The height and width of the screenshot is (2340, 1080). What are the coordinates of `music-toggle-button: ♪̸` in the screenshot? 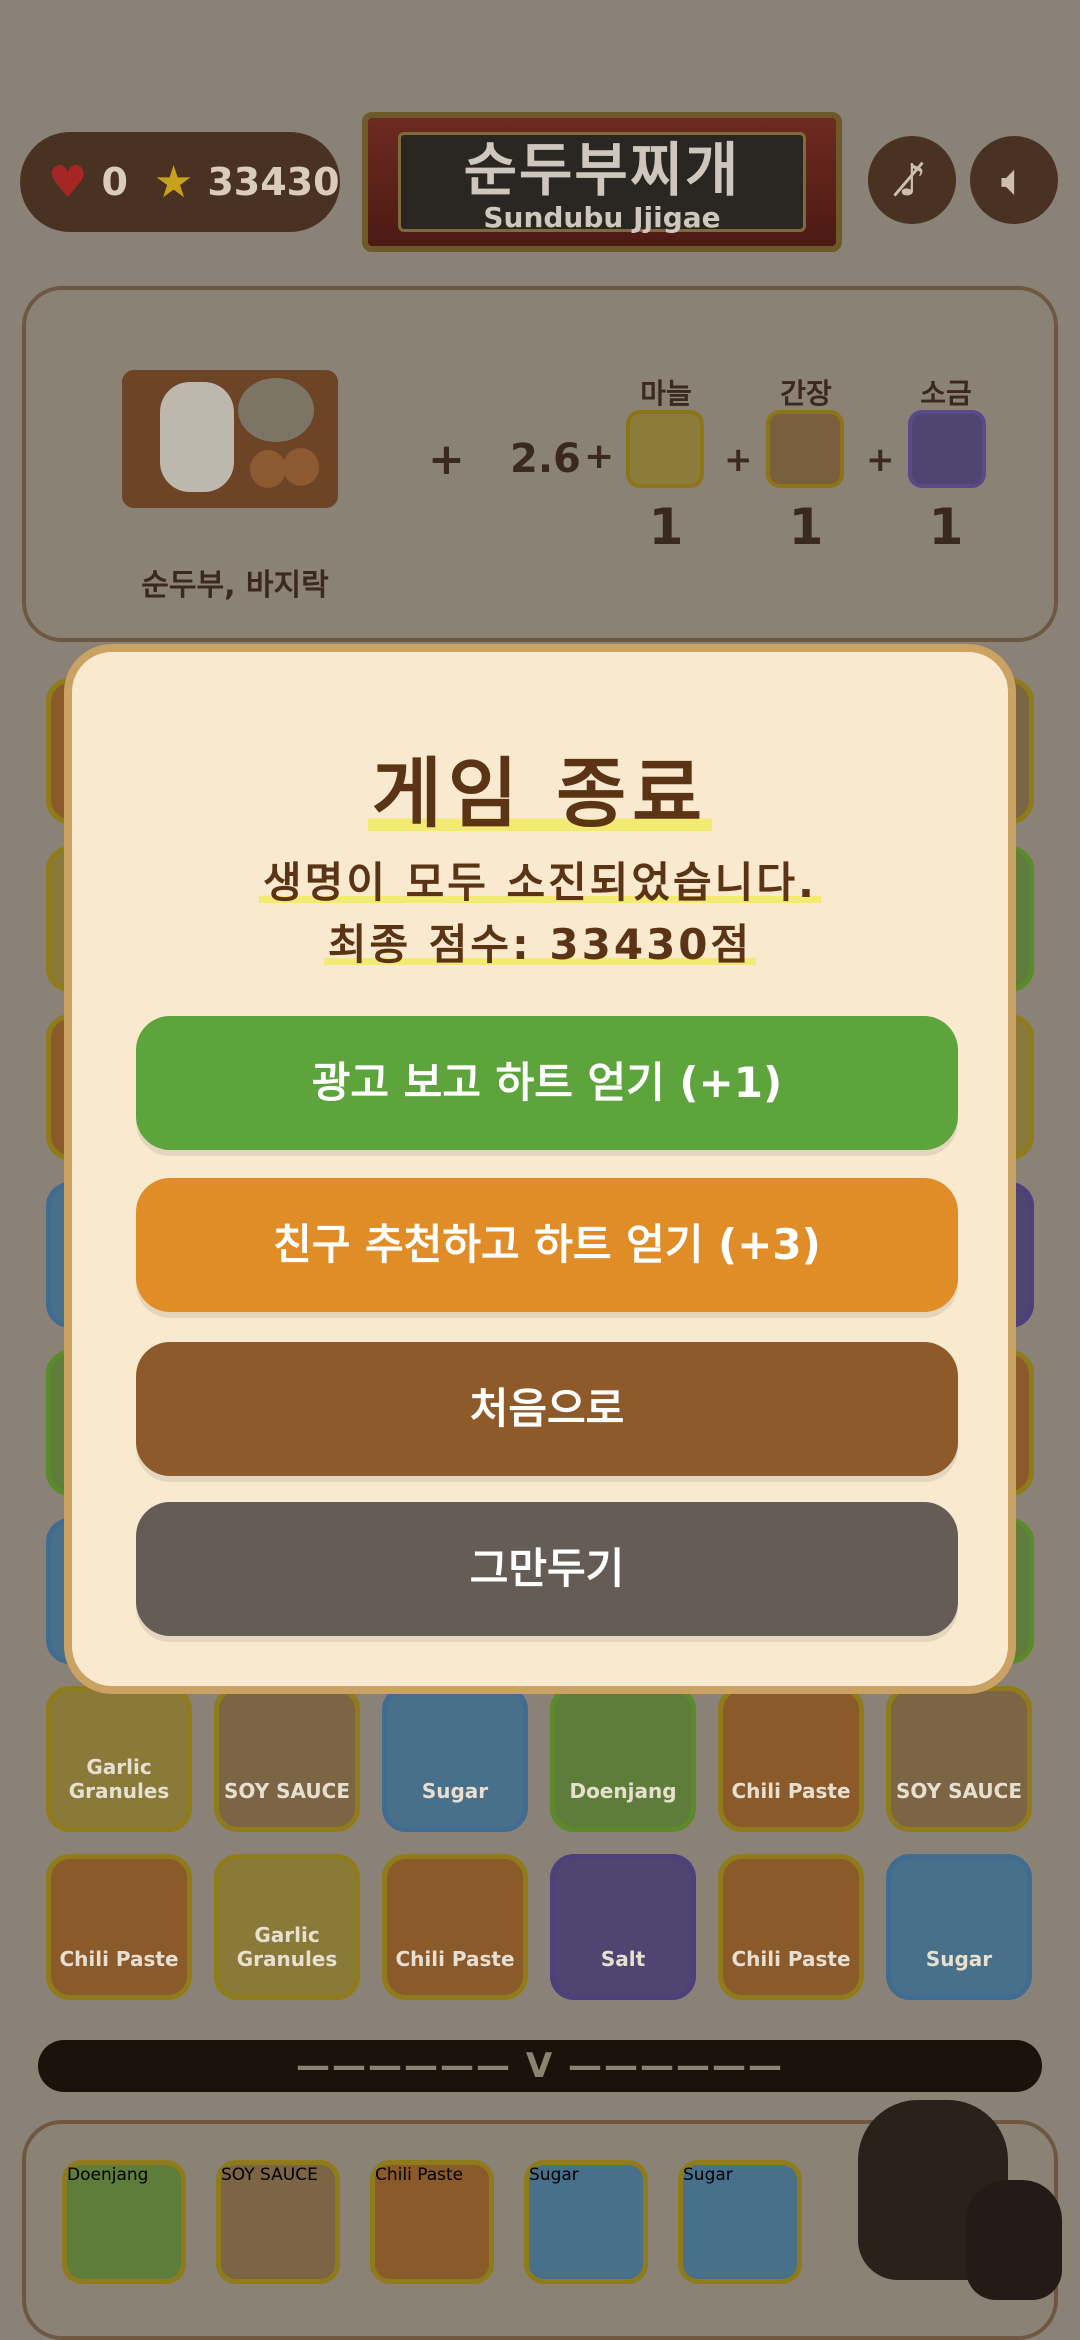 It's located at (912, 180).